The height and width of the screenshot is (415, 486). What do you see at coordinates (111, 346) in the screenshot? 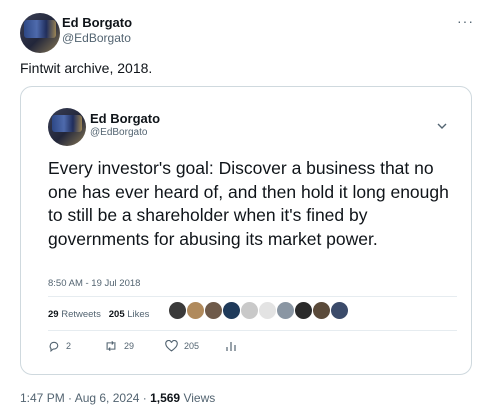
I see `retweet-icon` at bounding box center [111, 346].